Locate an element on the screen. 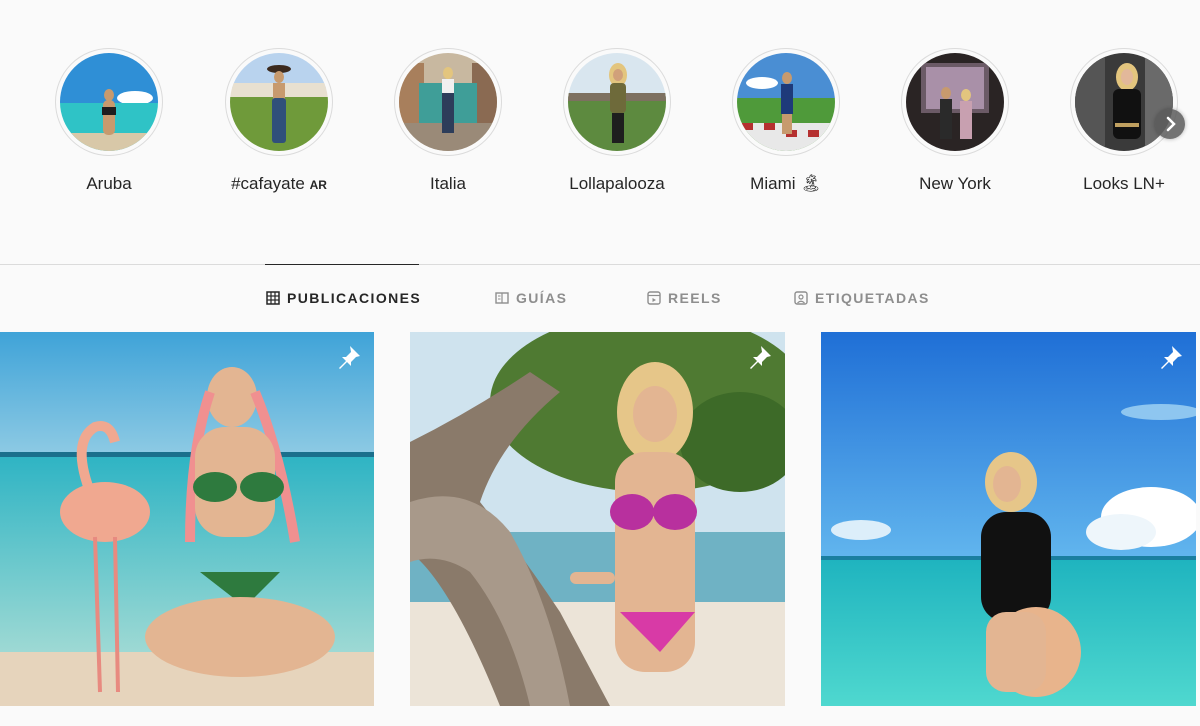  highlight-label: Looks LN+ is located at coordinates (1124, 183).